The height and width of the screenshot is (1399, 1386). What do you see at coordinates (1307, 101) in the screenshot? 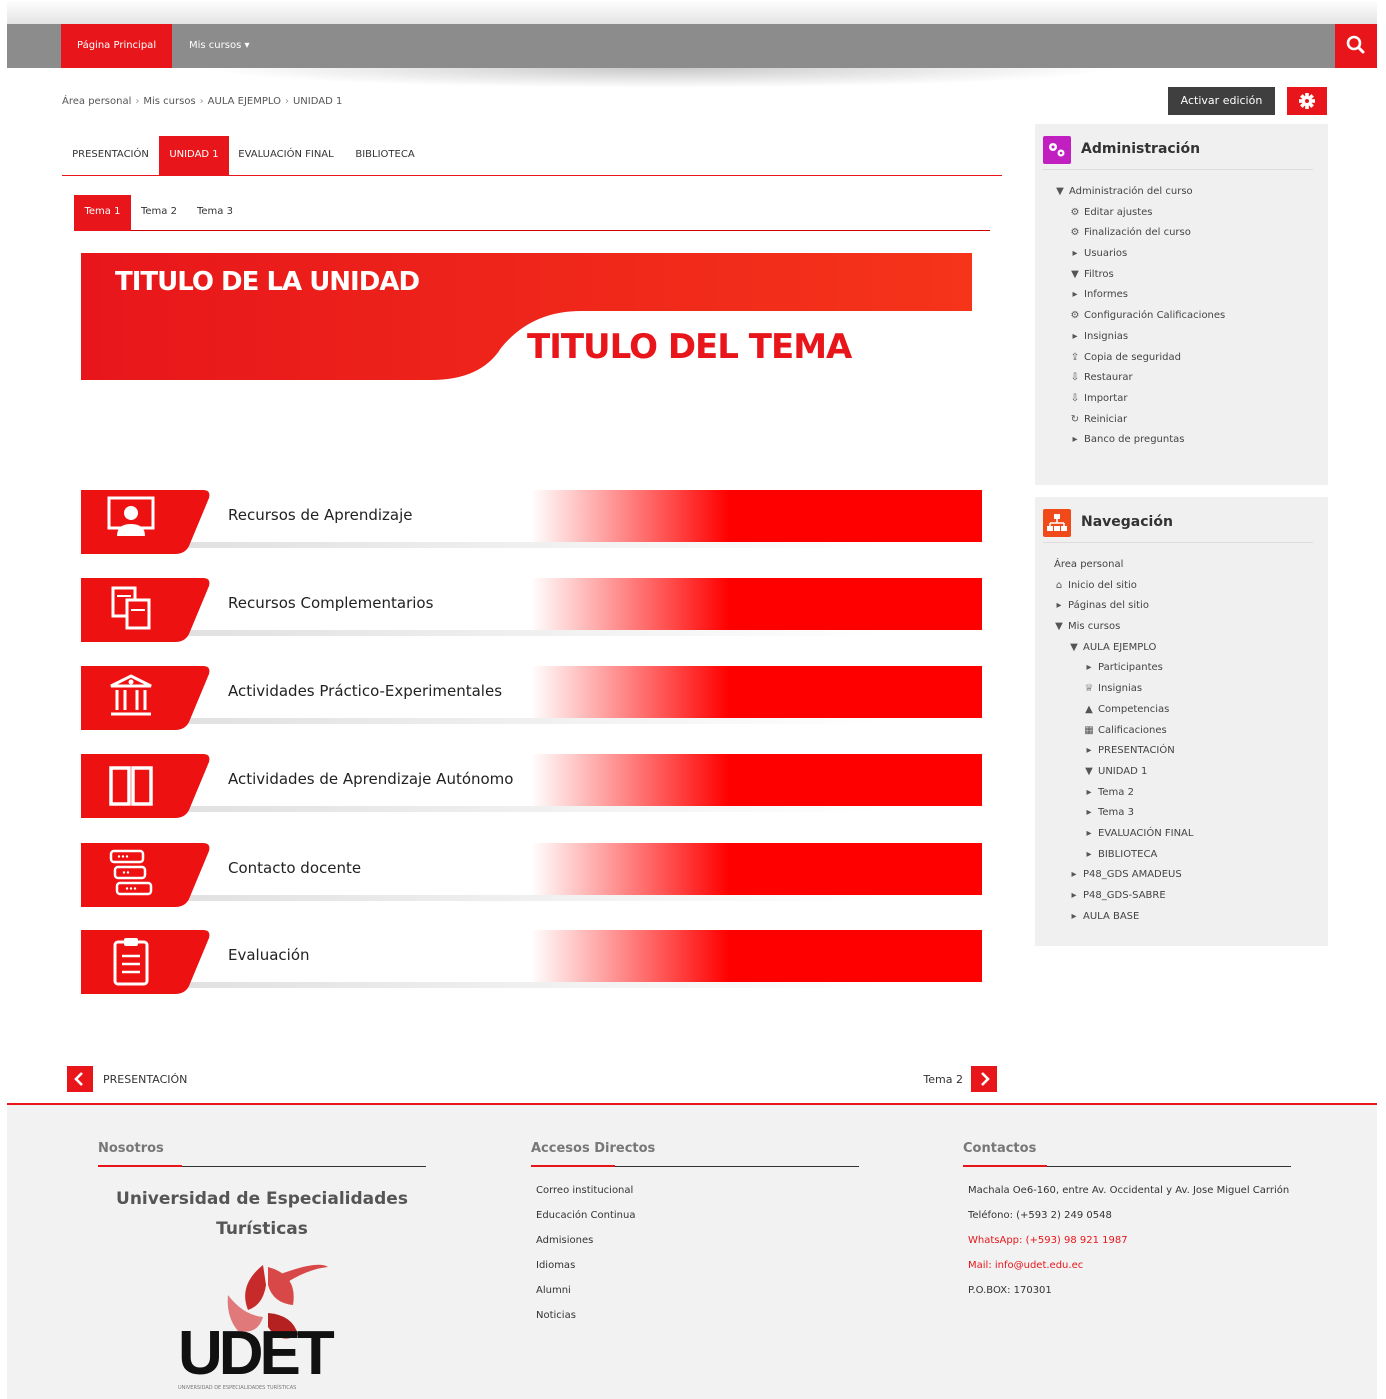
I see `settings-button` at bounding box center [1307, 101].